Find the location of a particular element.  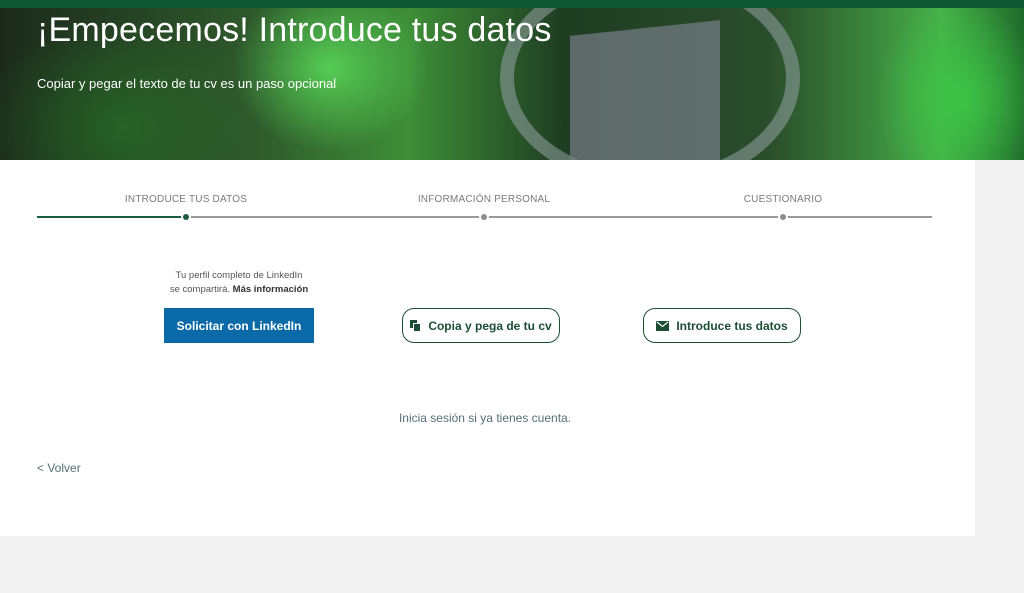

linkedin-apply-button: Solicitar con LinkedIn is located at coordinates (239, 325).